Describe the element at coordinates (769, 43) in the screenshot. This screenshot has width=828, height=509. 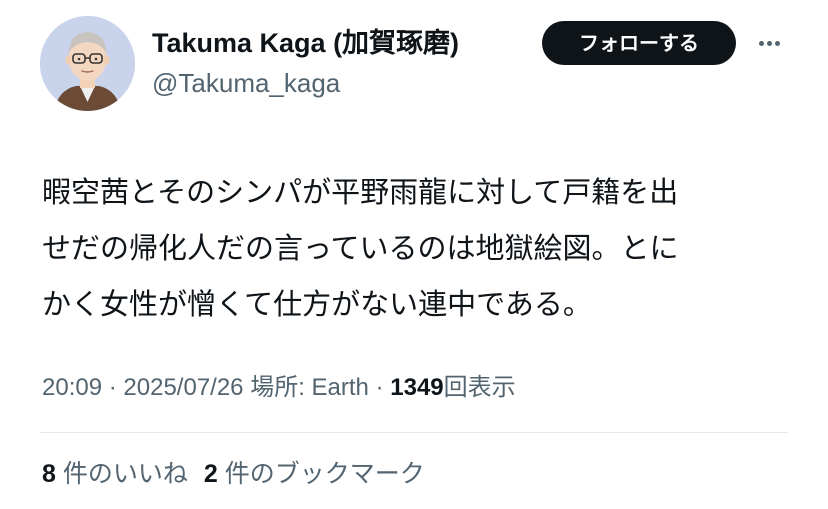
I see `more-dots-icon` at that location.